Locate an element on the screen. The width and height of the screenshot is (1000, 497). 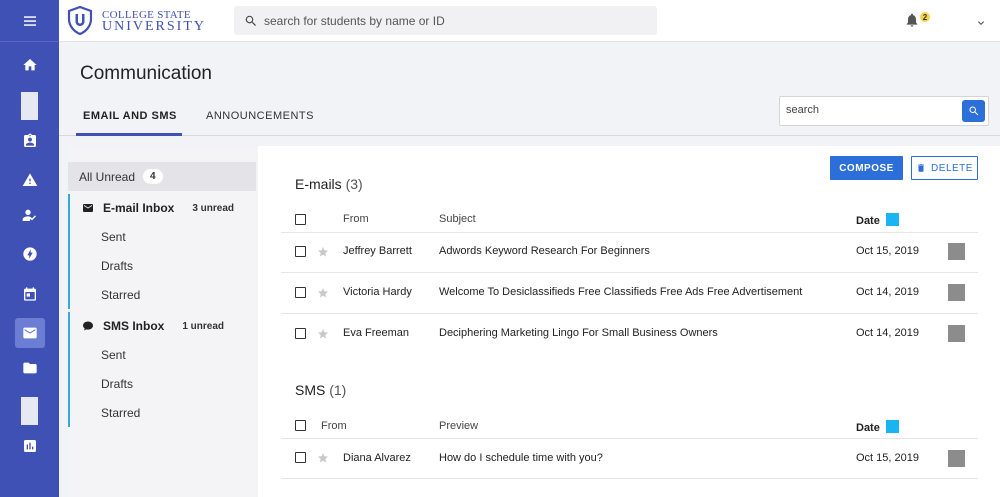
notification-badge: 2 is located at coordinates (925, 17).